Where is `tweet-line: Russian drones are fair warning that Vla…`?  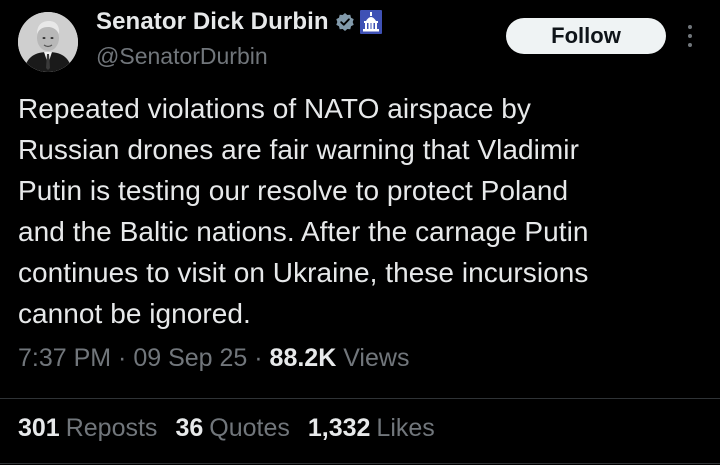 tweet-line: Russian drones are fair warning that Vla… is located at coordinates (298, 149).